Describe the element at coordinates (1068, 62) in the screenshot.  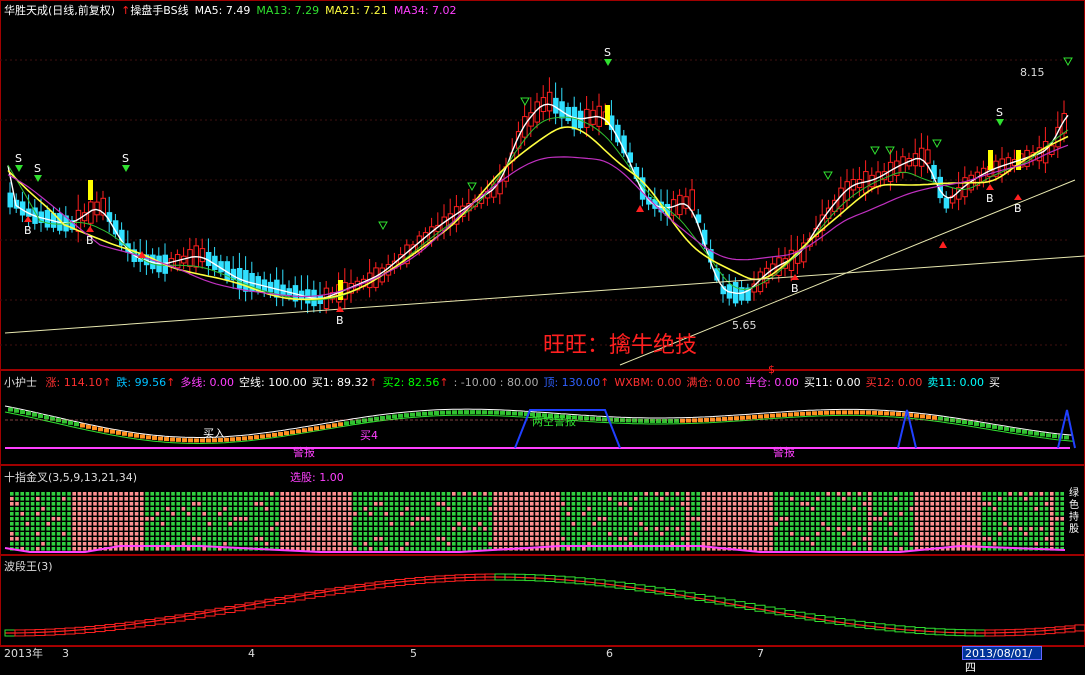
I see `down-arrow-icon` at that location.